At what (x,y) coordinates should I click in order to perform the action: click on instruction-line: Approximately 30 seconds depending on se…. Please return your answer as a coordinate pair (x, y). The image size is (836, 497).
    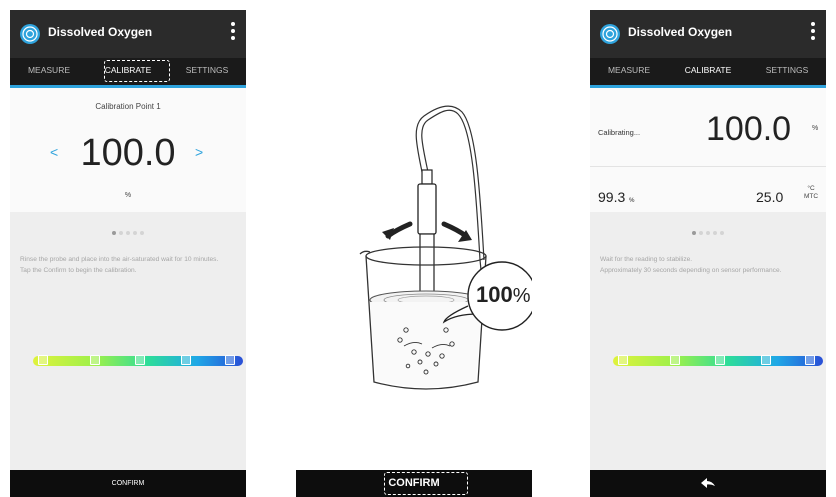
    Looking at the image, I should click on (691, 270).